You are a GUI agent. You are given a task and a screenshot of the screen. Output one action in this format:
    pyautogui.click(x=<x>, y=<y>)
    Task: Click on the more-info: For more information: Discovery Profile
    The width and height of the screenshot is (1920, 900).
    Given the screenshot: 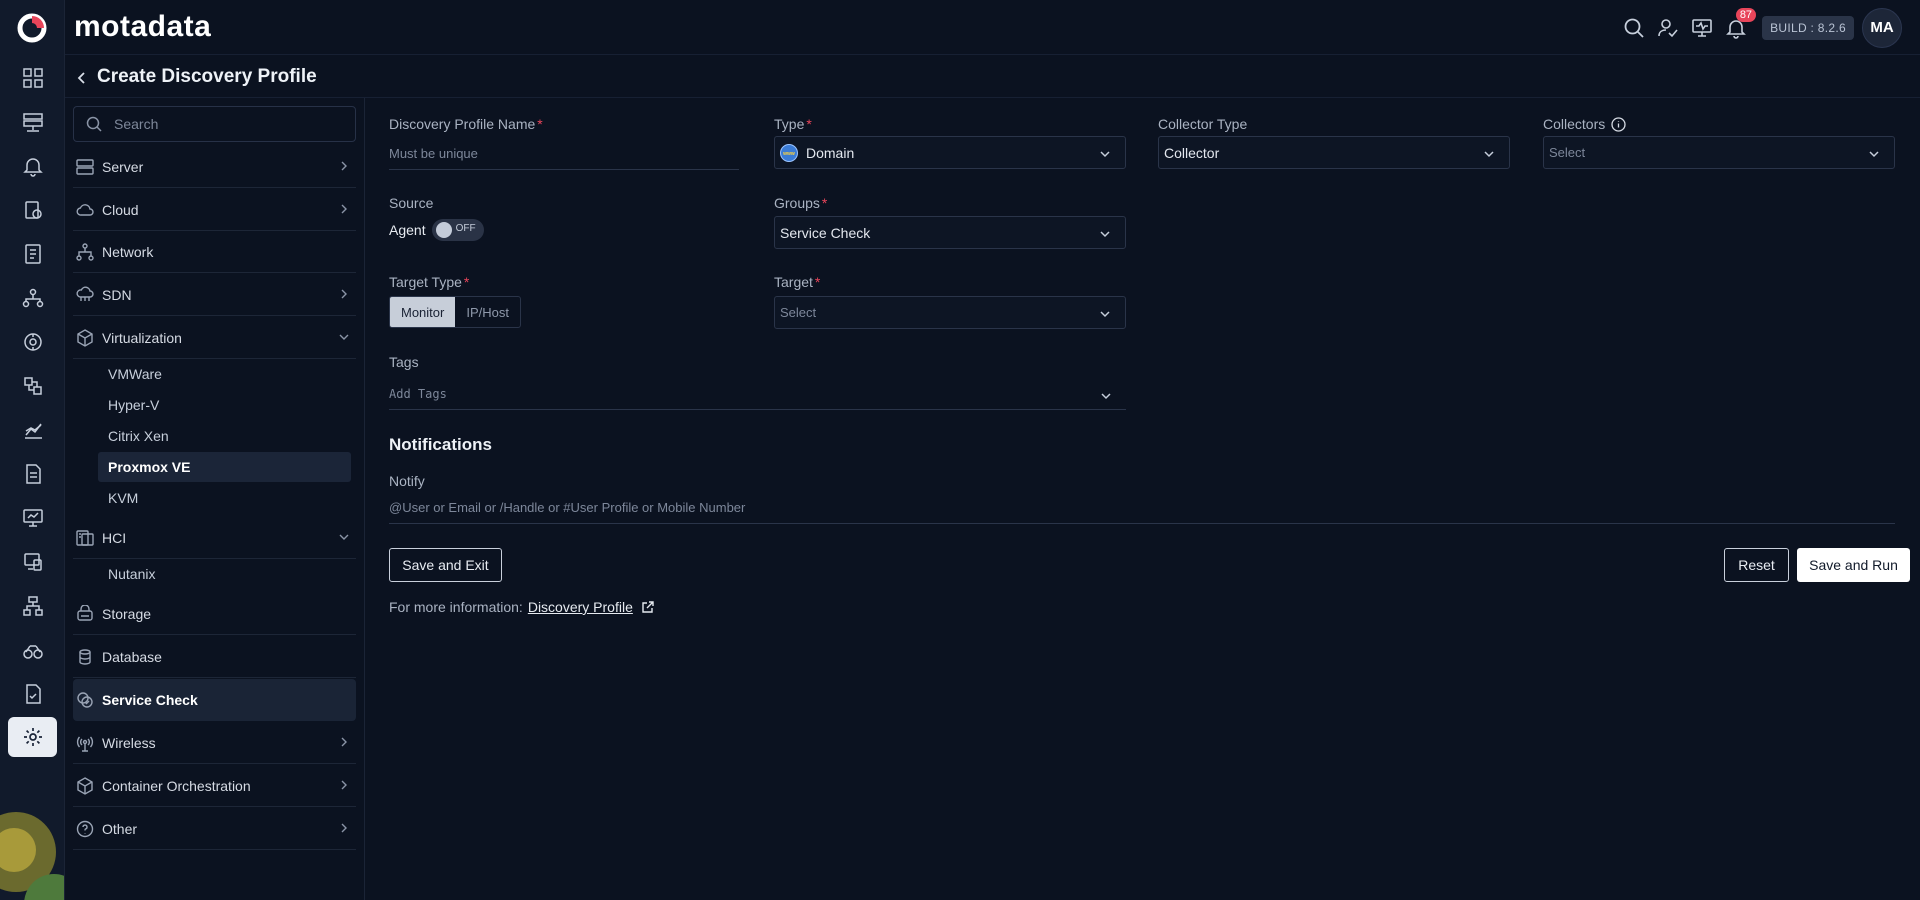 What is the action you would take?
    pyautogui.click(x=522, y=607)
    